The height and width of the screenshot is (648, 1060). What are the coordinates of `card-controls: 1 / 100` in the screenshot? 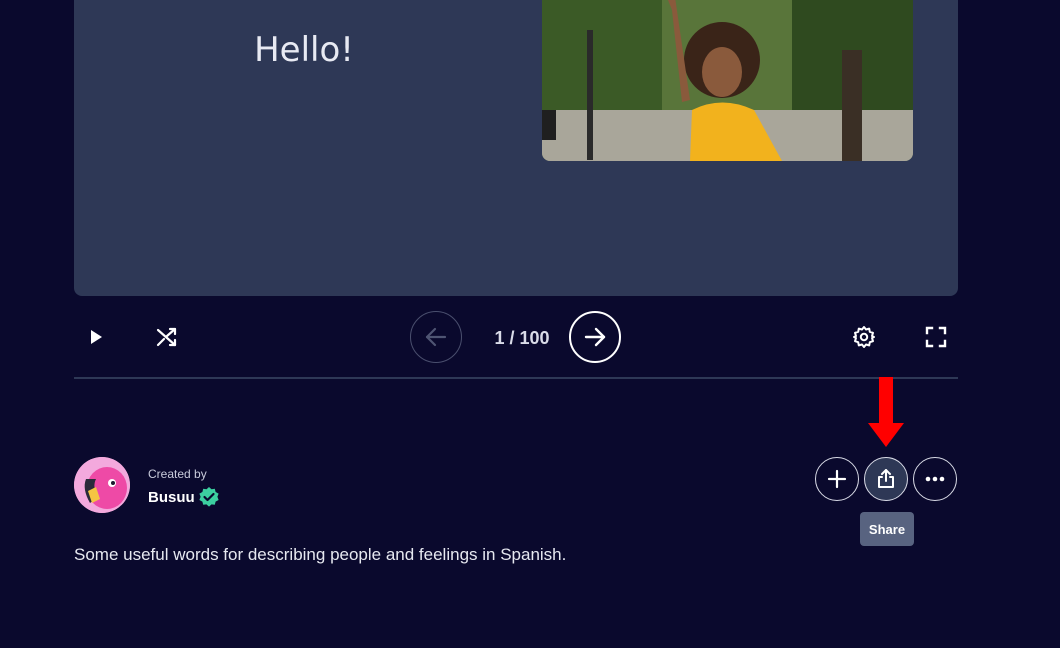 It's located at (516, 344).